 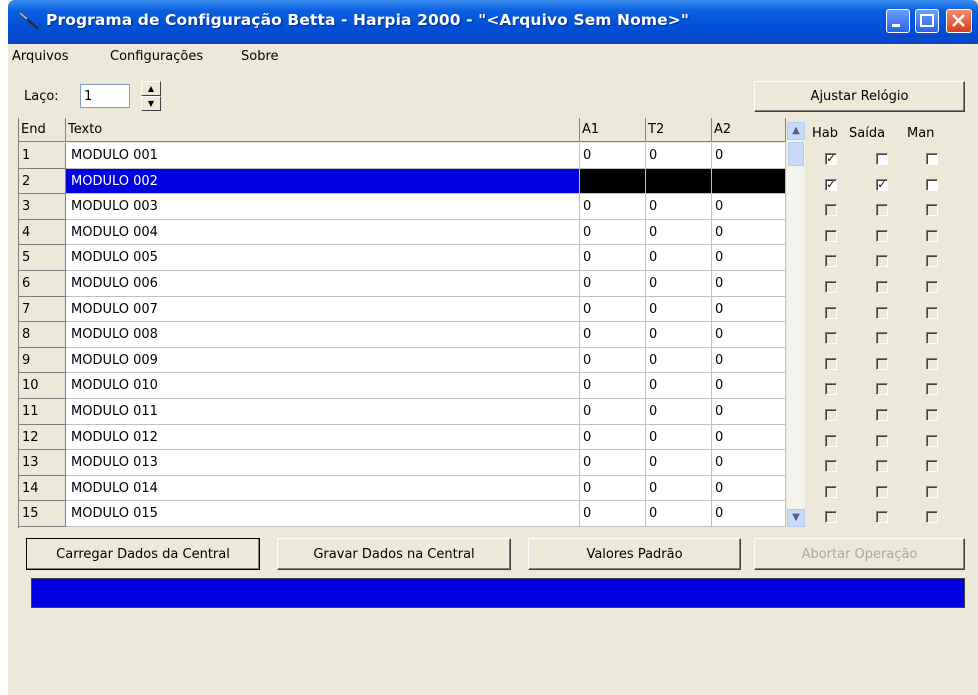 What do you see at coordinates (402, 386) in the screenshot?
I see `table-row: 10 MODULO 010 0 0 0` at bounding box center [402, 386].